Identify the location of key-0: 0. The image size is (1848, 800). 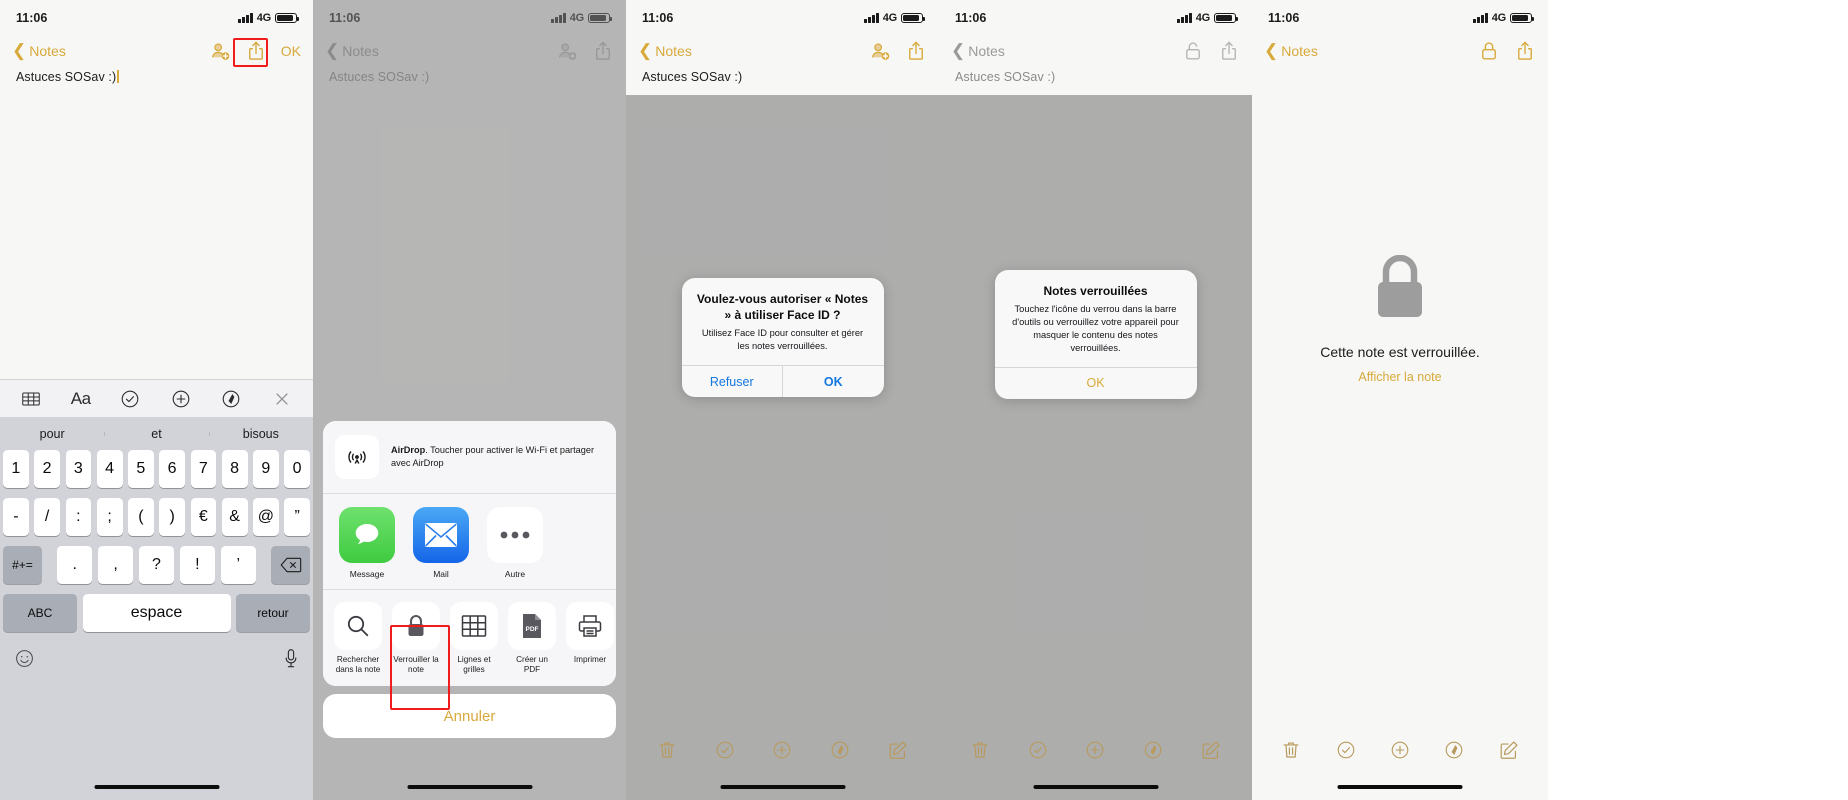
(297, 469).